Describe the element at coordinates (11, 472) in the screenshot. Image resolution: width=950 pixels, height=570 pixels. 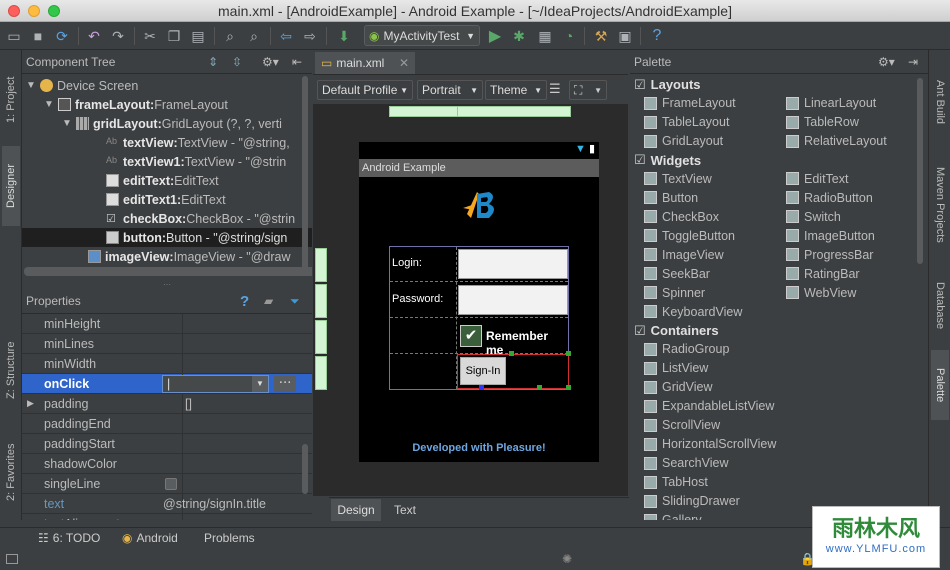
I see `tab-favorites: 2: Favorites` at that location.